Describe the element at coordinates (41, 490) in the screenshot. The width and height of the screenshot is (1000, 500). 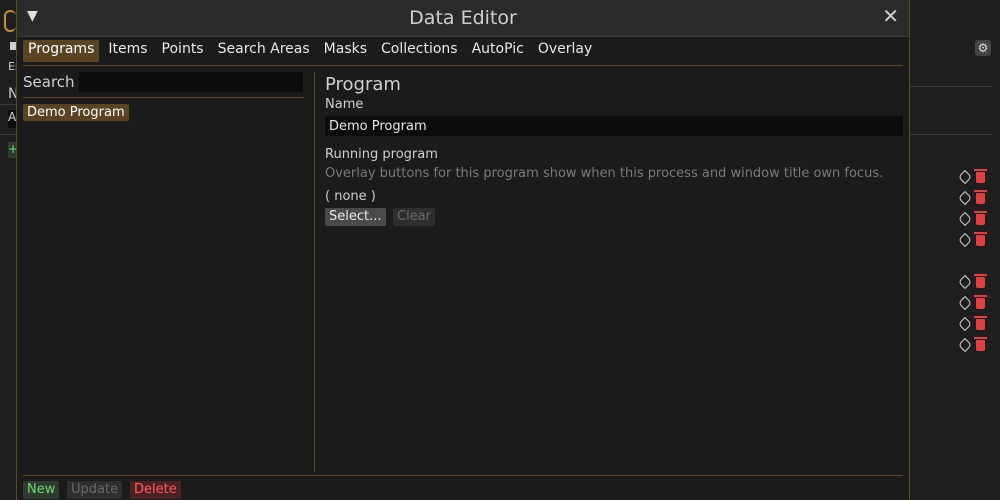
I see `new-button: New` at that location.